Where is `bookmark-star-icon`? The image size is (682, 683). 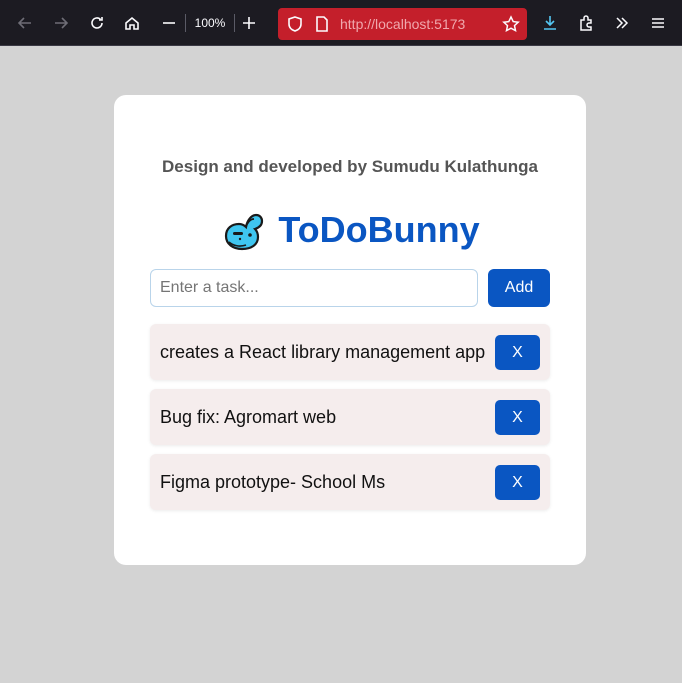 bookmark-star-icon is located at coordinates (511, 24).